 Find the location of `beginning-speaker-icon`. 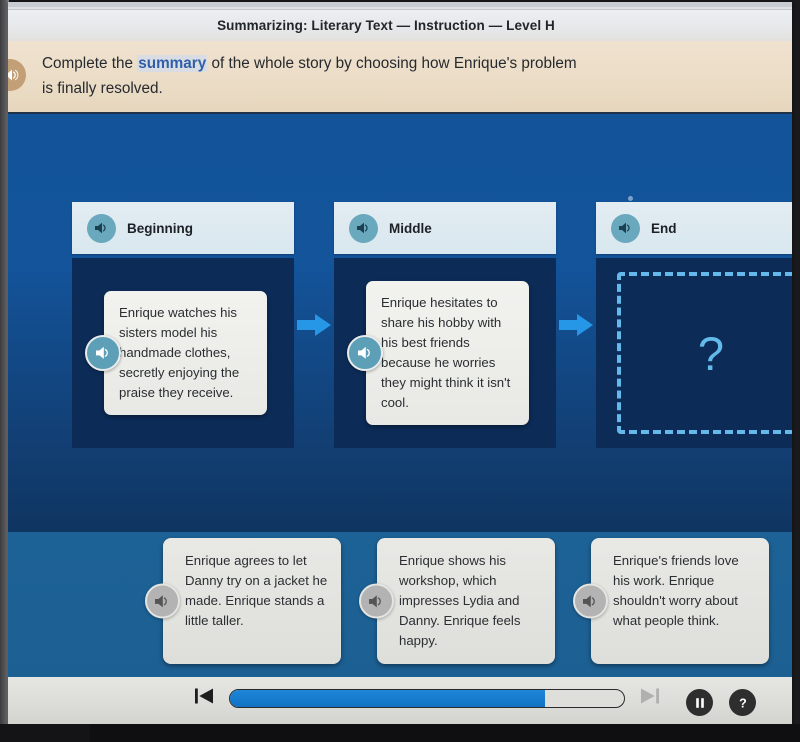

beginning-speaker-icon is located at coordinates (101, 228).